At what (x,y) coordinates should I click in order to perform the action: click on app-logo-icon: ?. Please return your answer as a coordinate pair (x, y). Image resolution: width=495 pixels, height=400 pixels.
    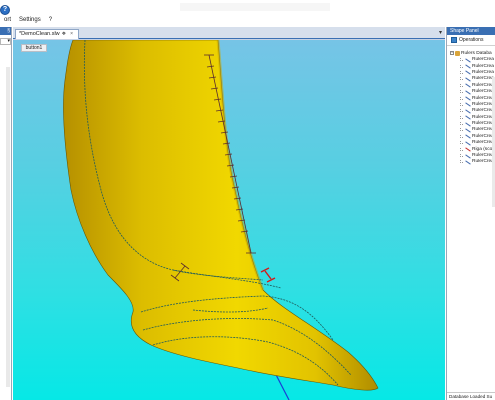
    Looking at the image, I should click on (5, 10).